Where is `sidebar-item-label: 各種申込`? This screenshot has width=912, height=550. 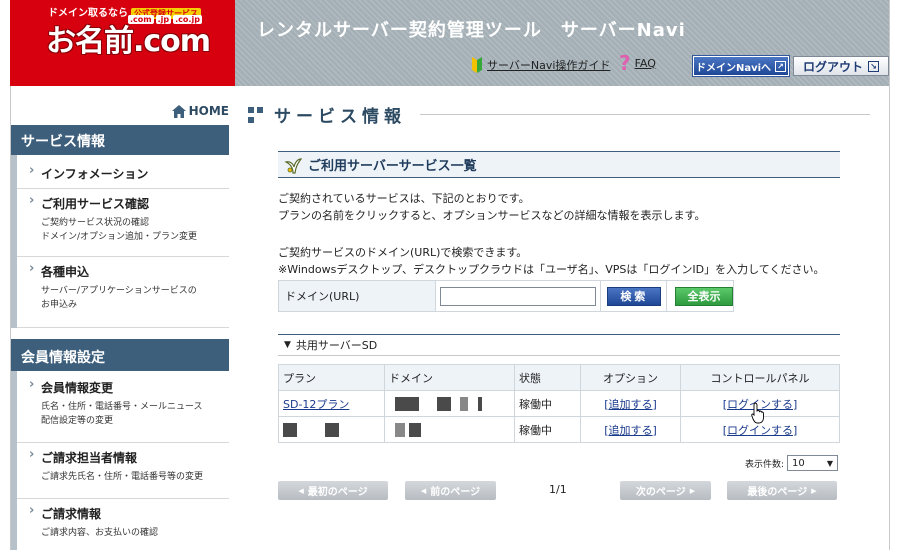 sidebar-item-label: 各種申込 is located at coordinates (65, 272).